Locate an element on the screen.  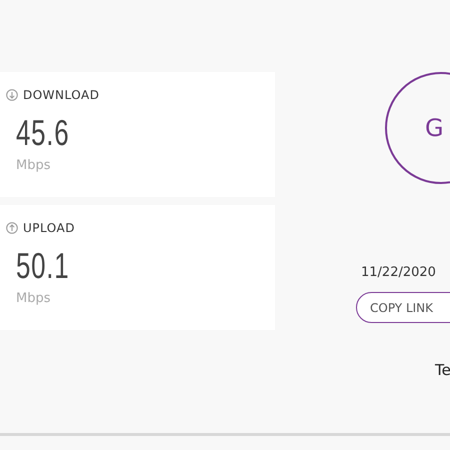
copy-link-button: COPY LINK is located at coordinates (403, 307).